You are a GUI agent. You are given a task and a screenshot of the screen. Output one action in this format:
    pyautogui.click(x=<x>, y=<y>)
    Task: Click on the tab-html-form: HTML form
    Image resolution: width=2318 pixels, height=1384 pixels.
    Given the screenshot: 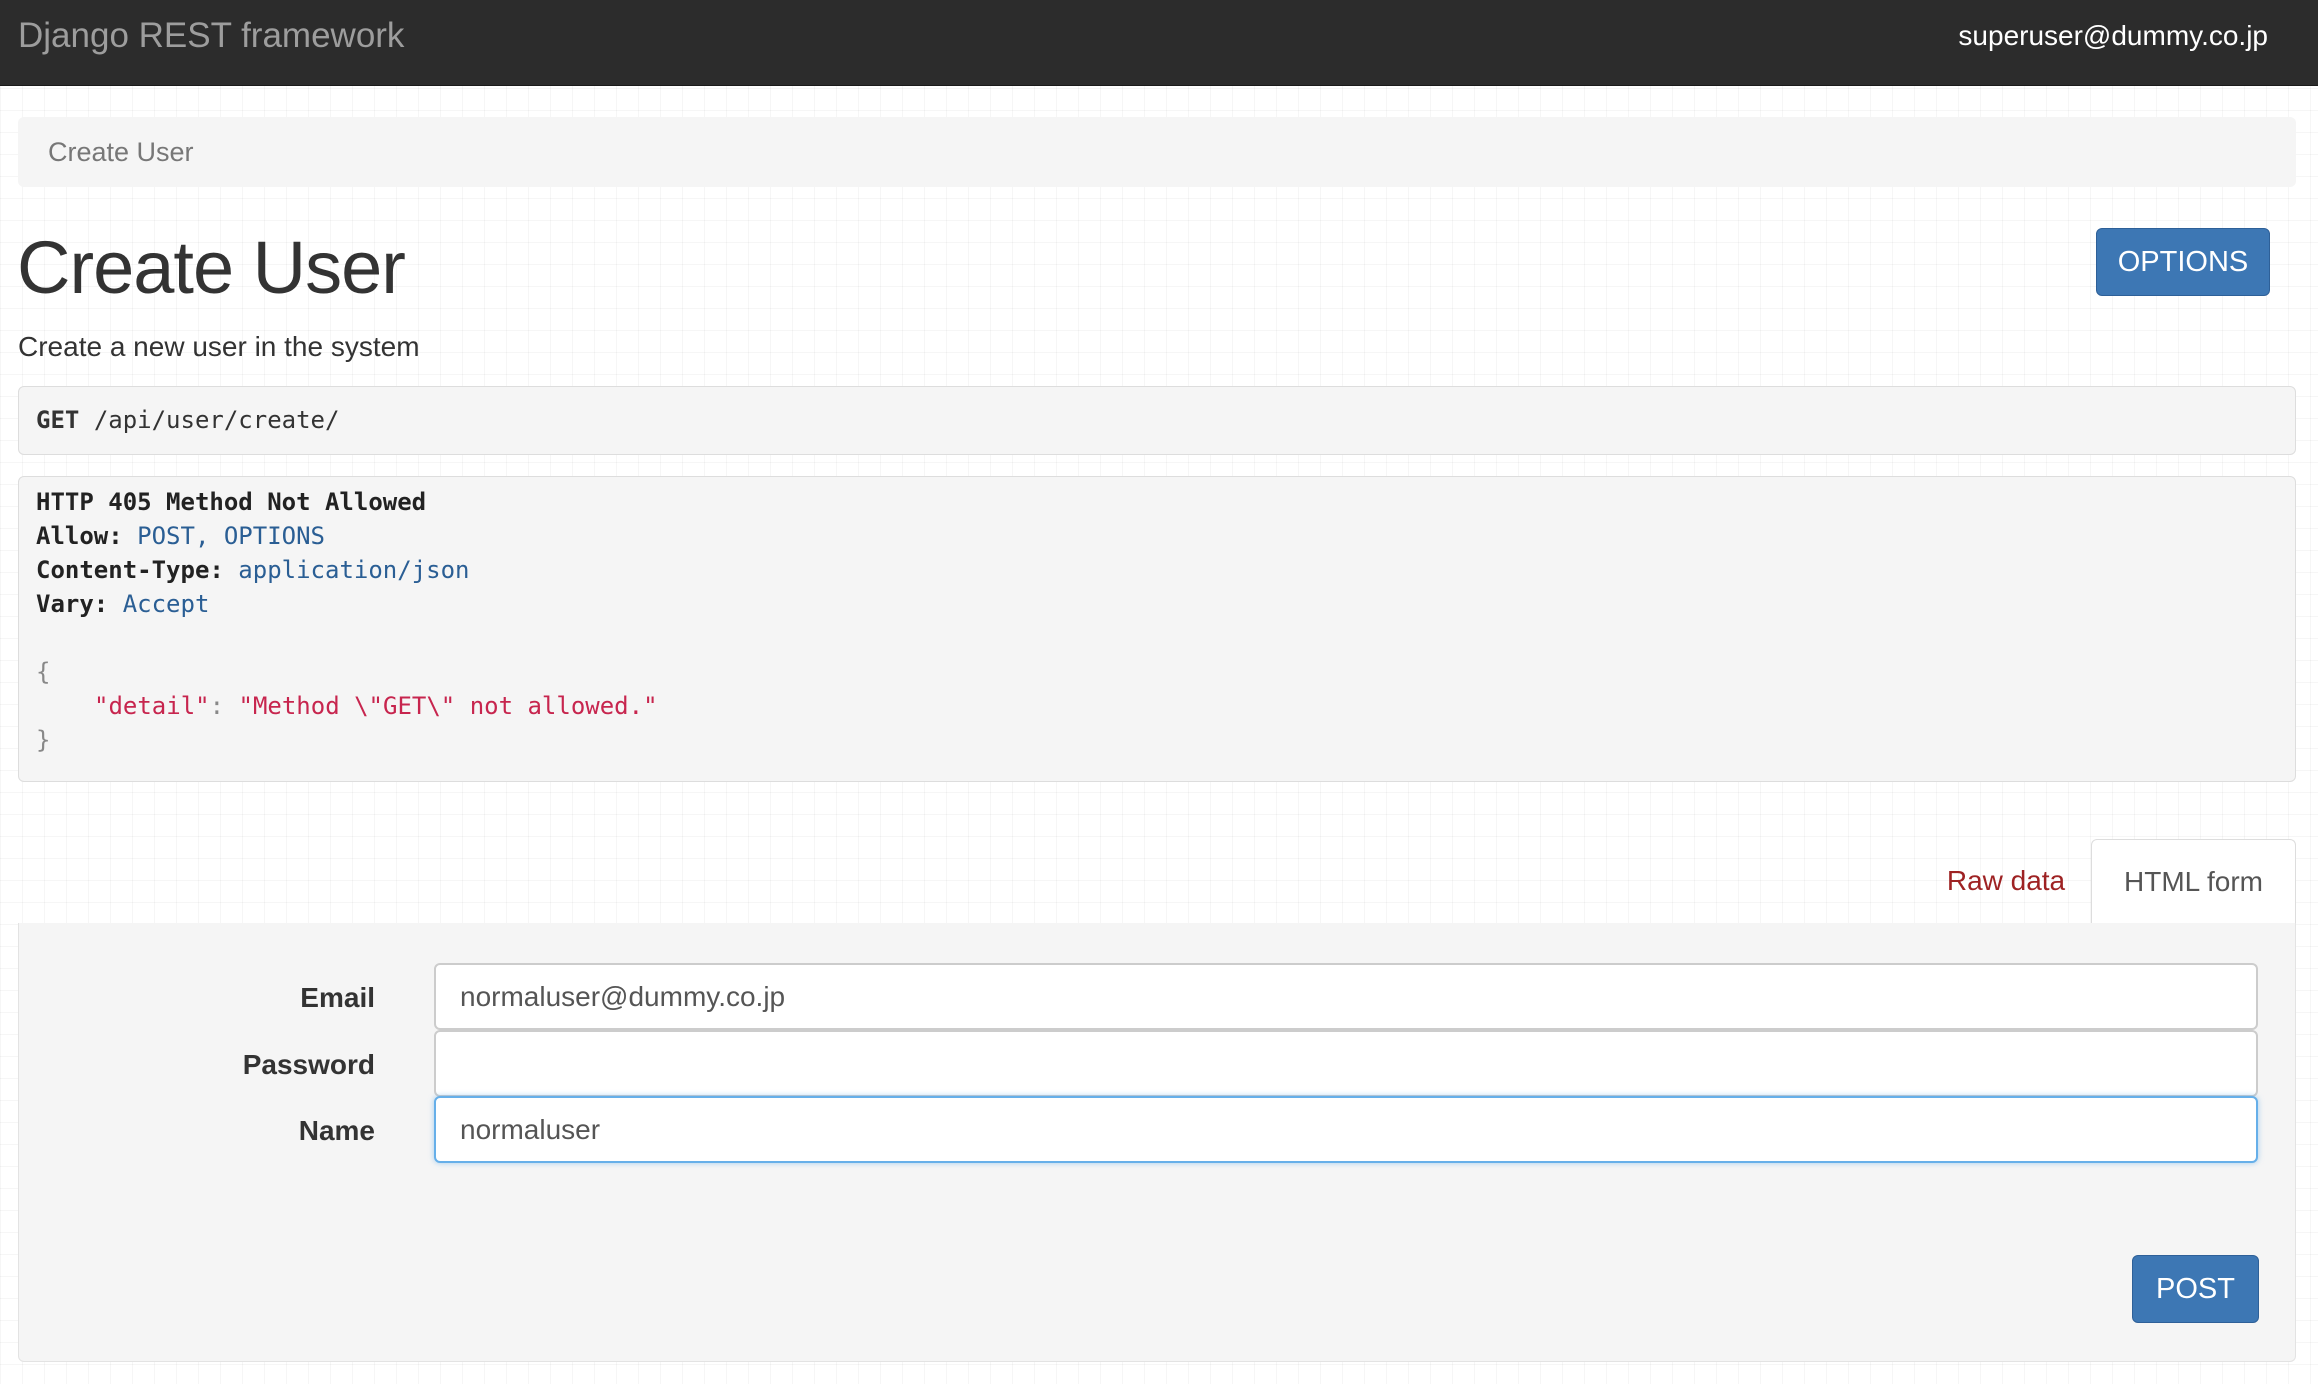 What is the action you would take?
    pyautogui.click(x=2193, y=882)
    